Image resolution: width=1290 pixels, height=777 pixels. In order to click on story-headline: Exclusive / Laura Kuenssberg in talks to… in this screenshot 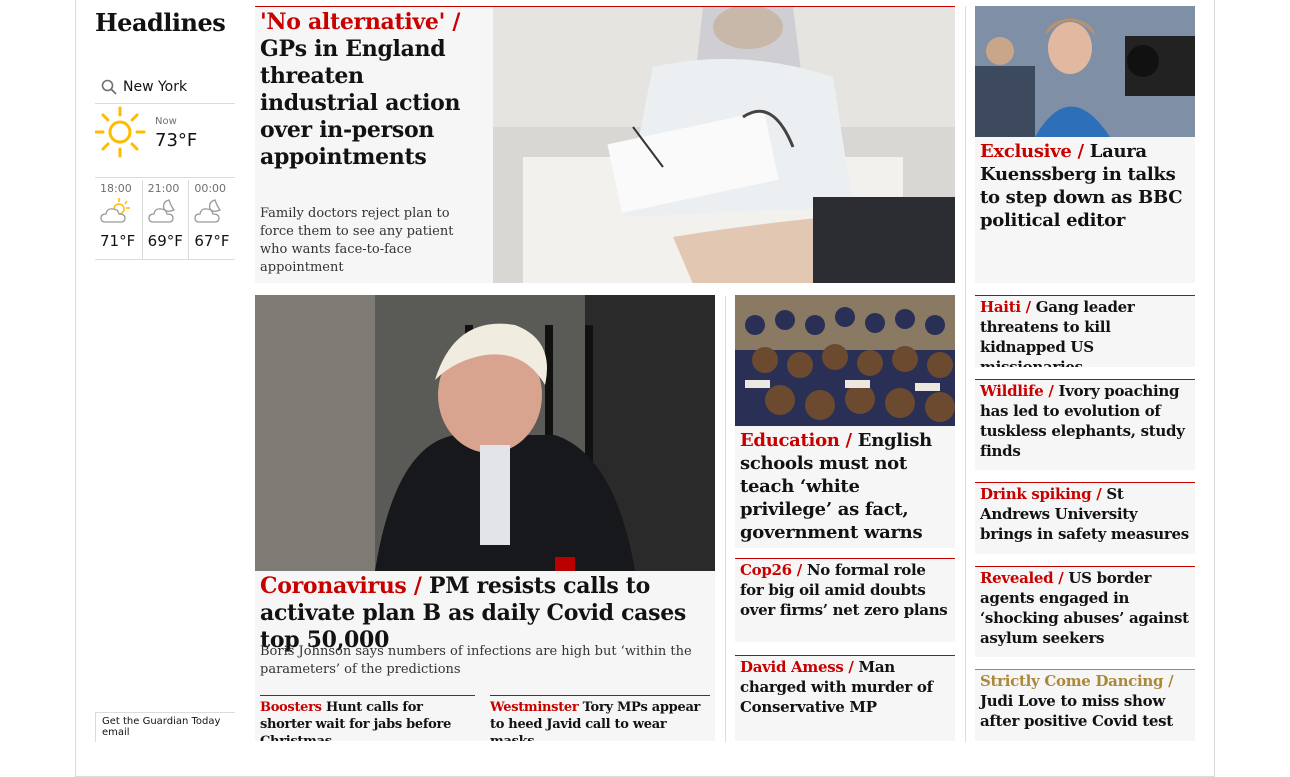, I will do `click(1086, 186)`.